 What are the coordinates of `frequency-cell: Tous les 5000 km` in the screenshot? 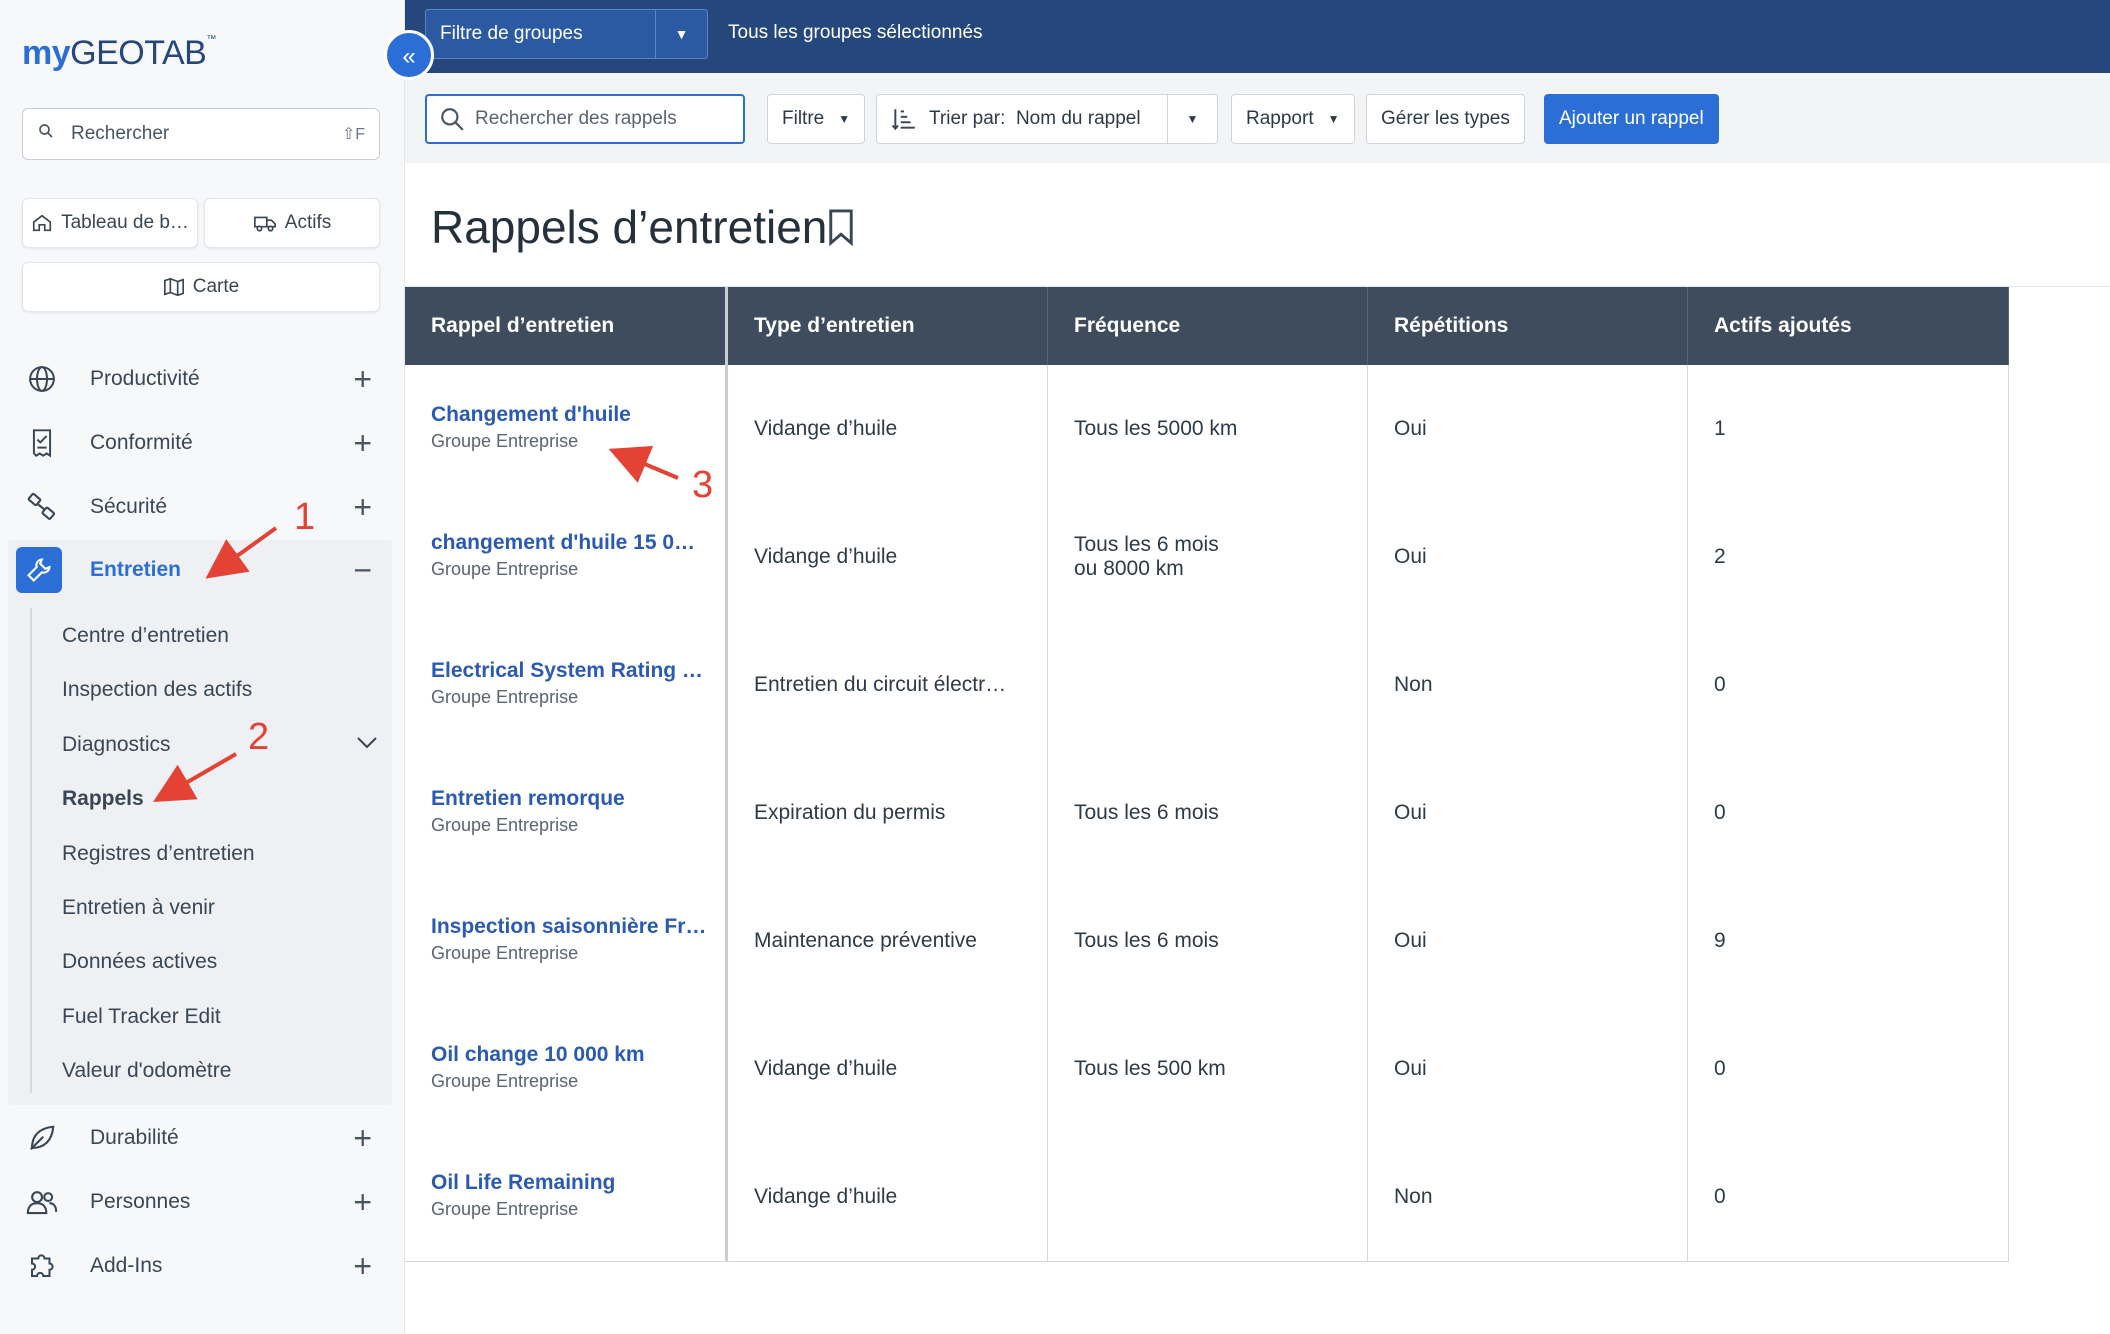 It's located at (1208, 429).